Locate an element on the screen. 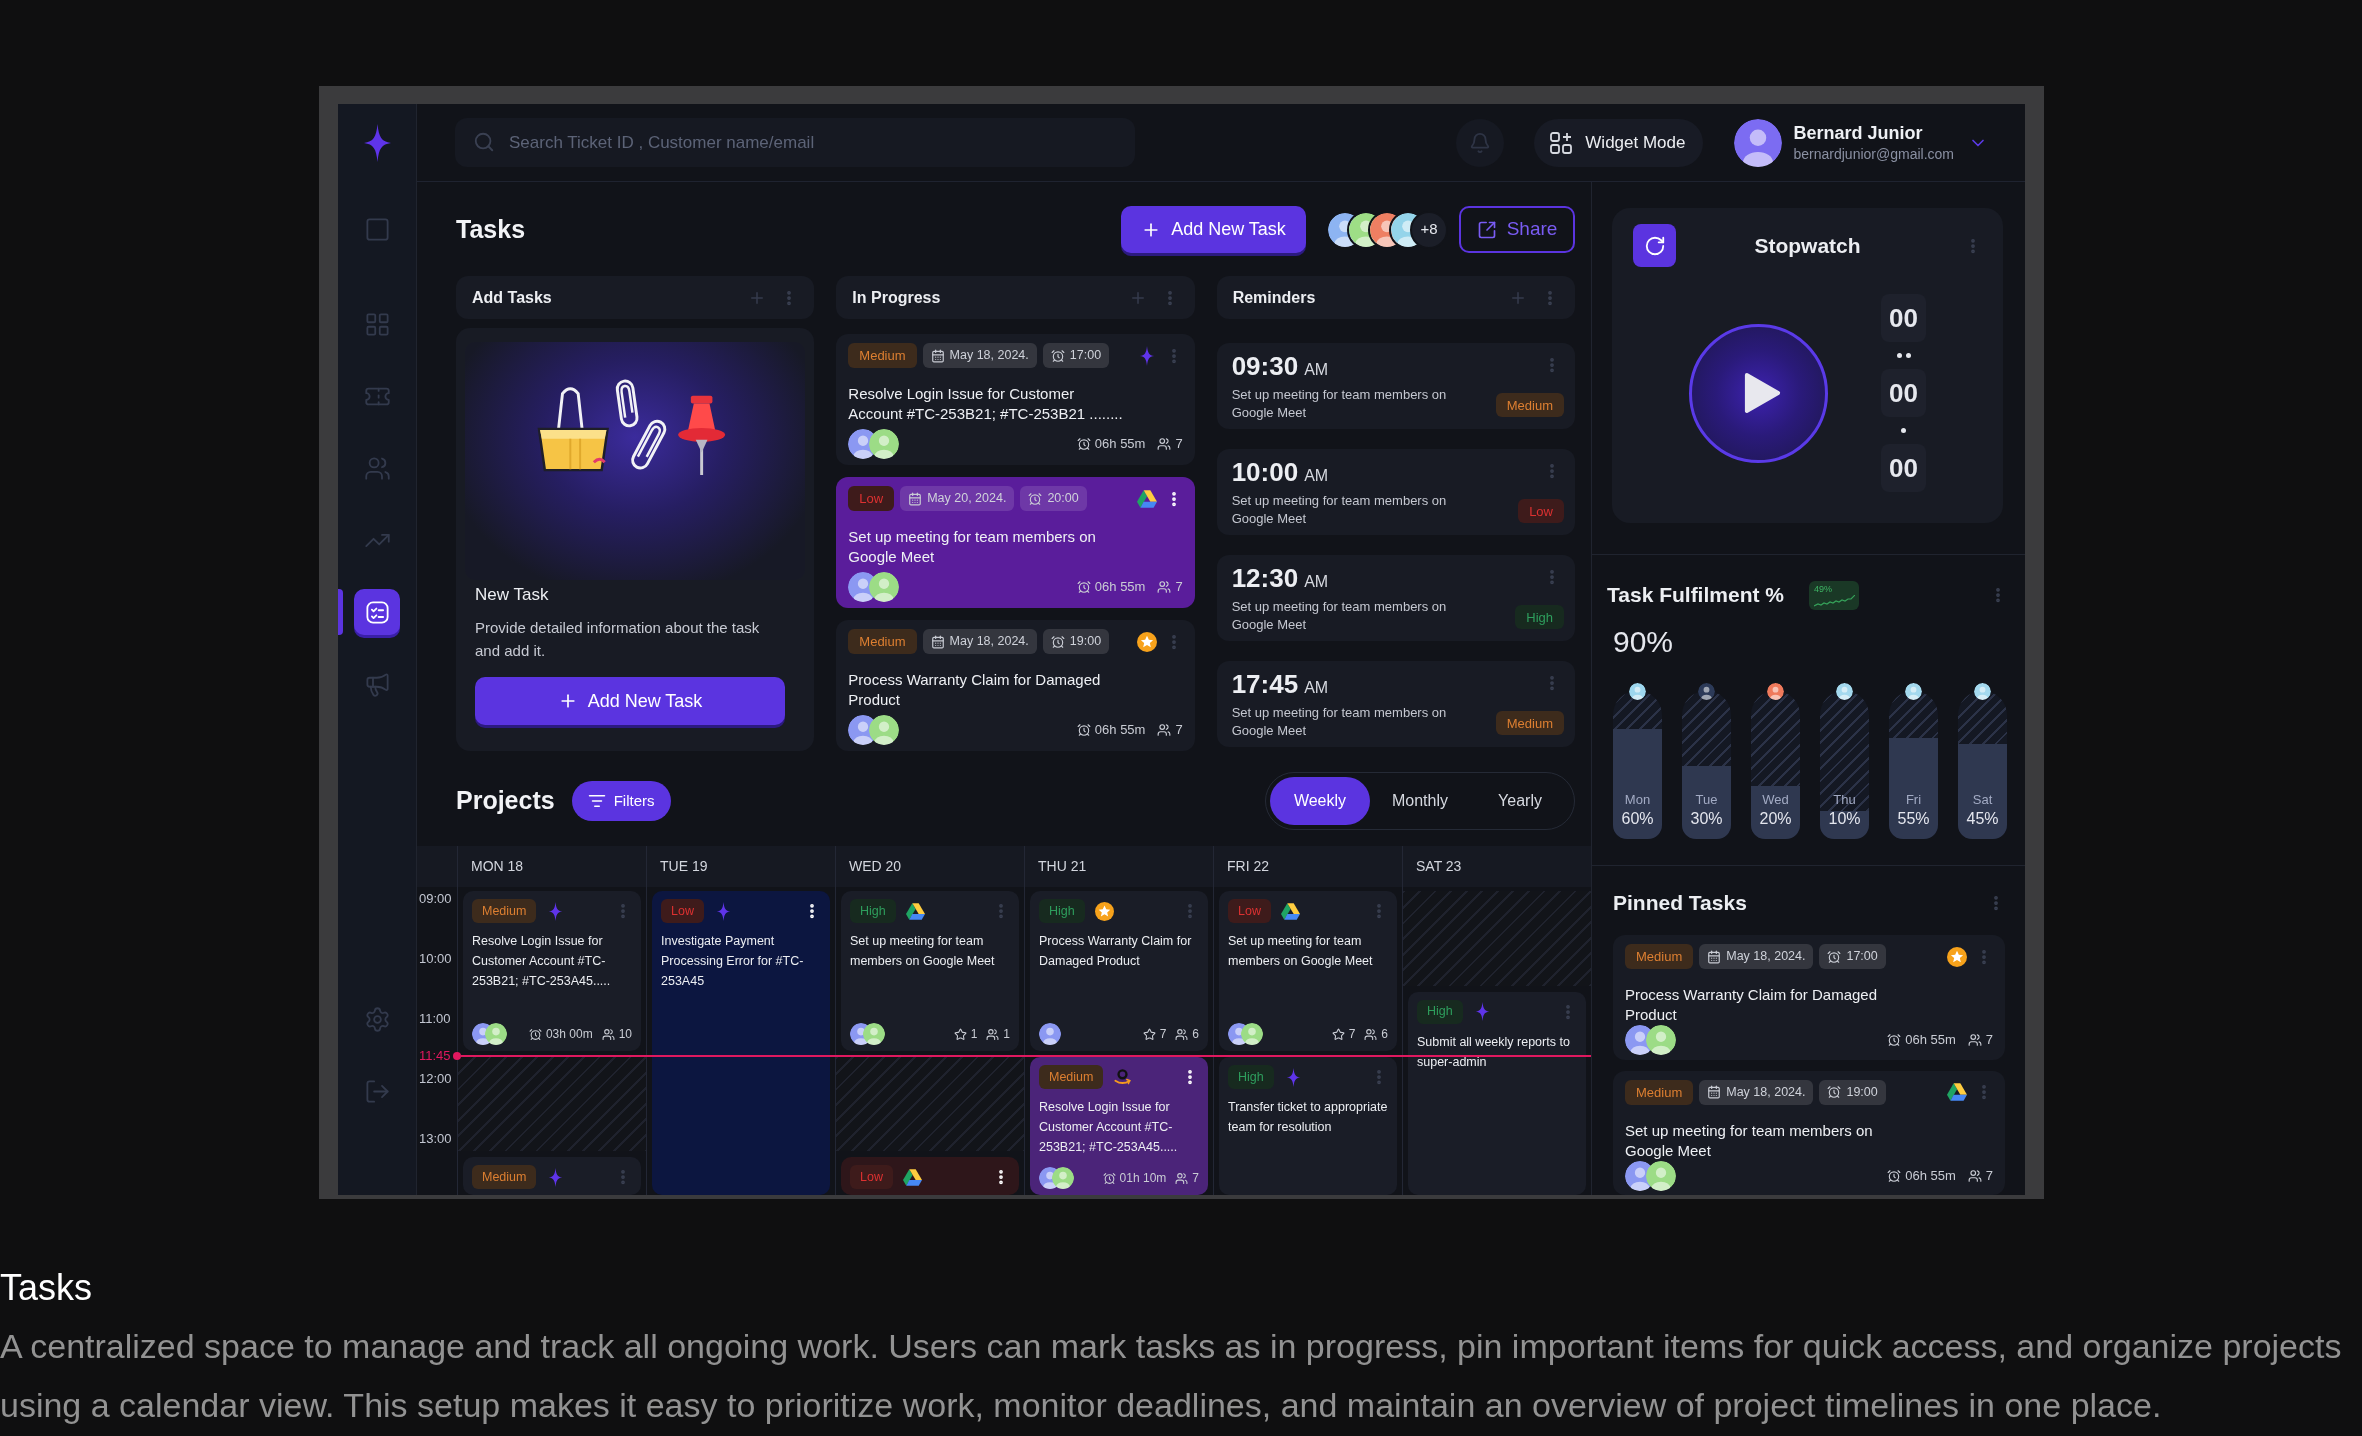 The width and height of the screenshot is (2362, 1436). nav-button is located at coordinates (377, 612).